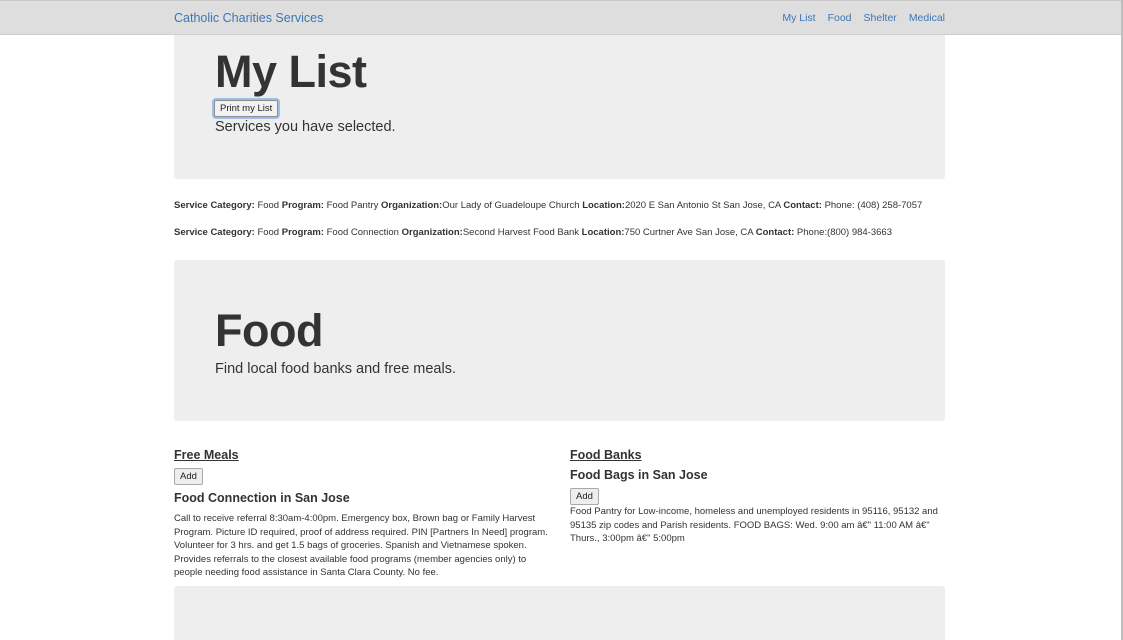  I want to click on add-food-connection-button: Add, so click(188, 476).